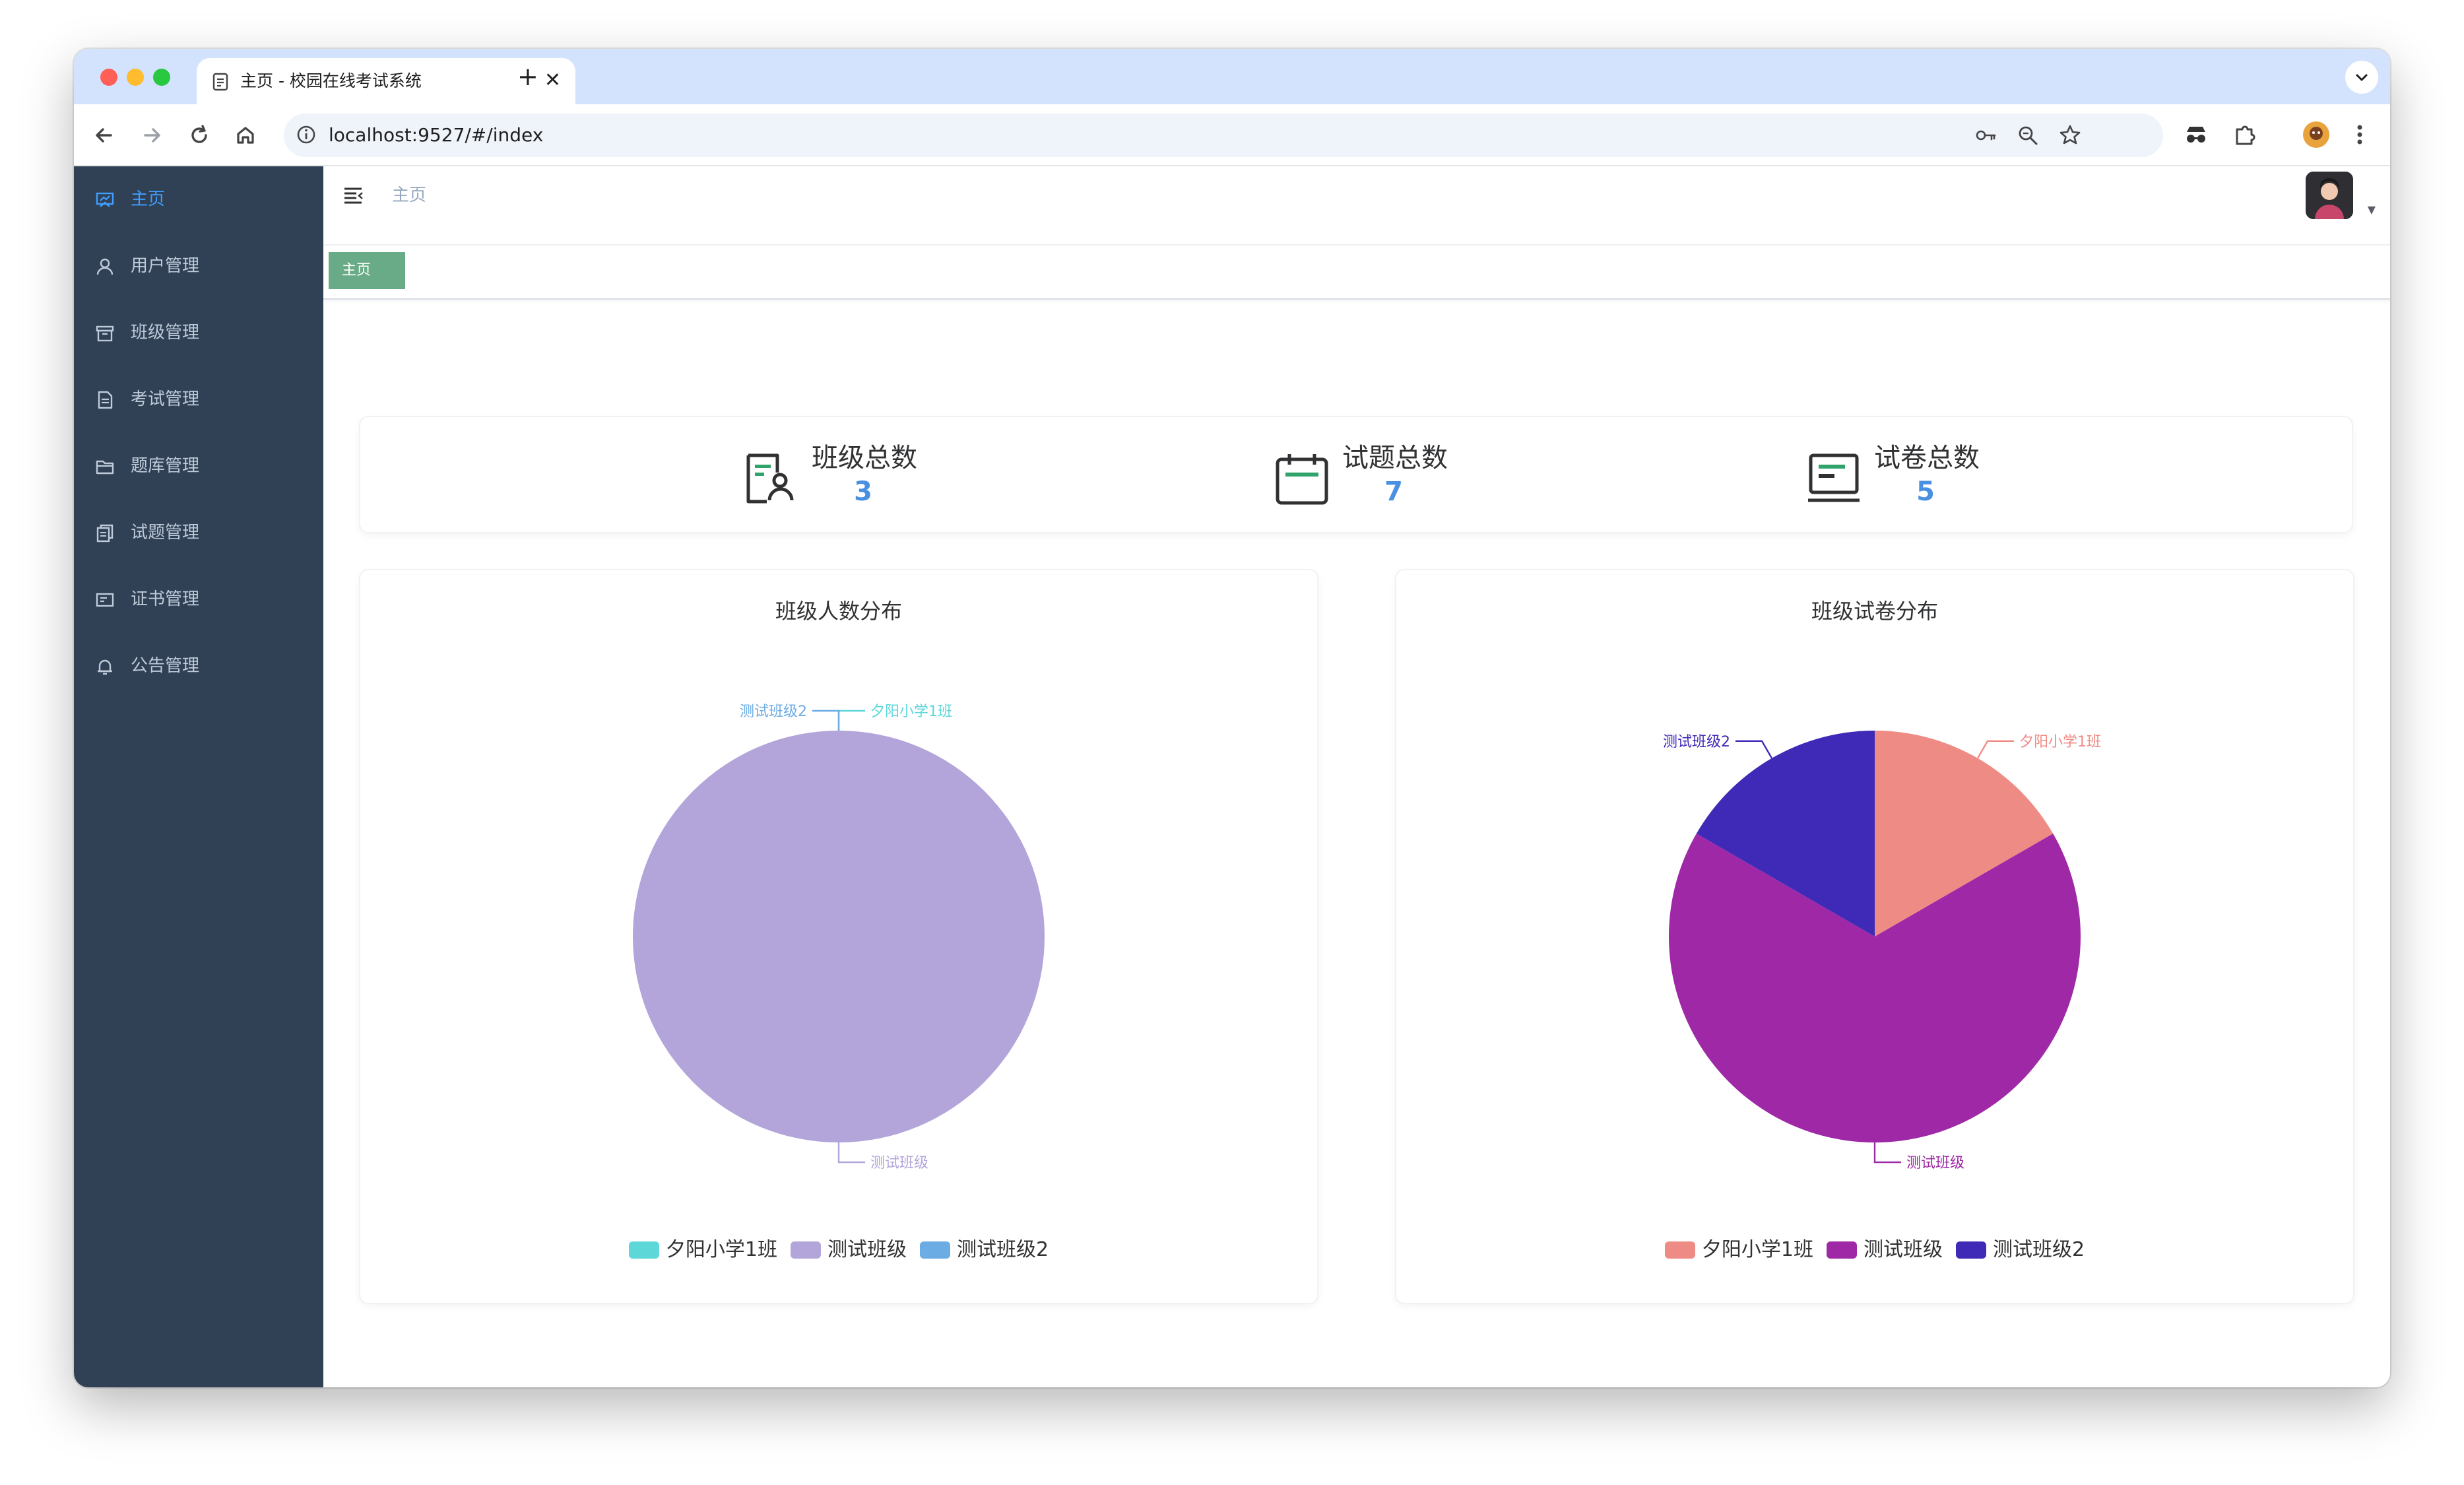  I want to click on sidebar-item-certificates: 证书管理, so click(198, 599).